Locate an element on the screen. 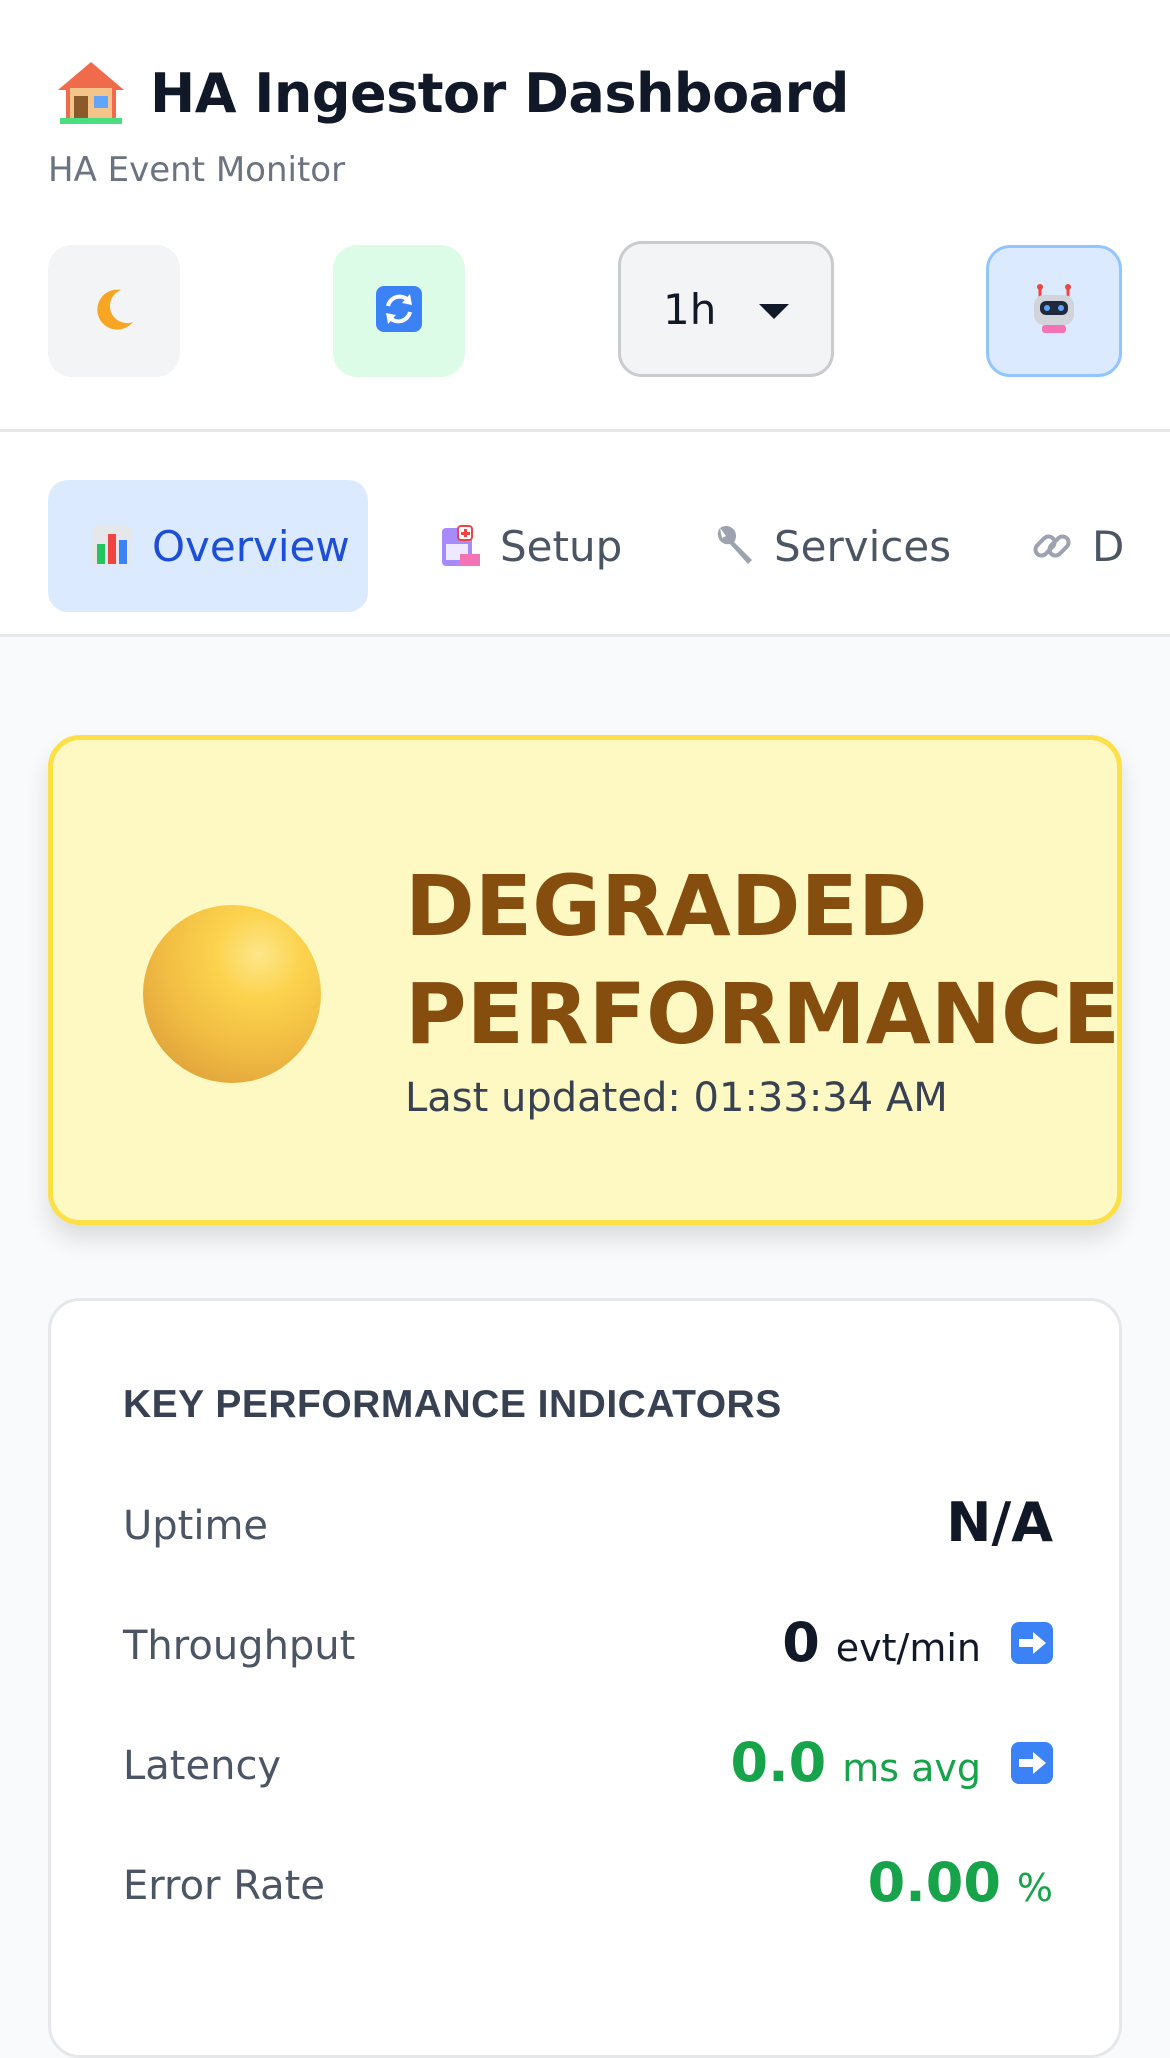 The image size is (1170, 2058). time-range-select: 1h is located at coordinates (726, 309).